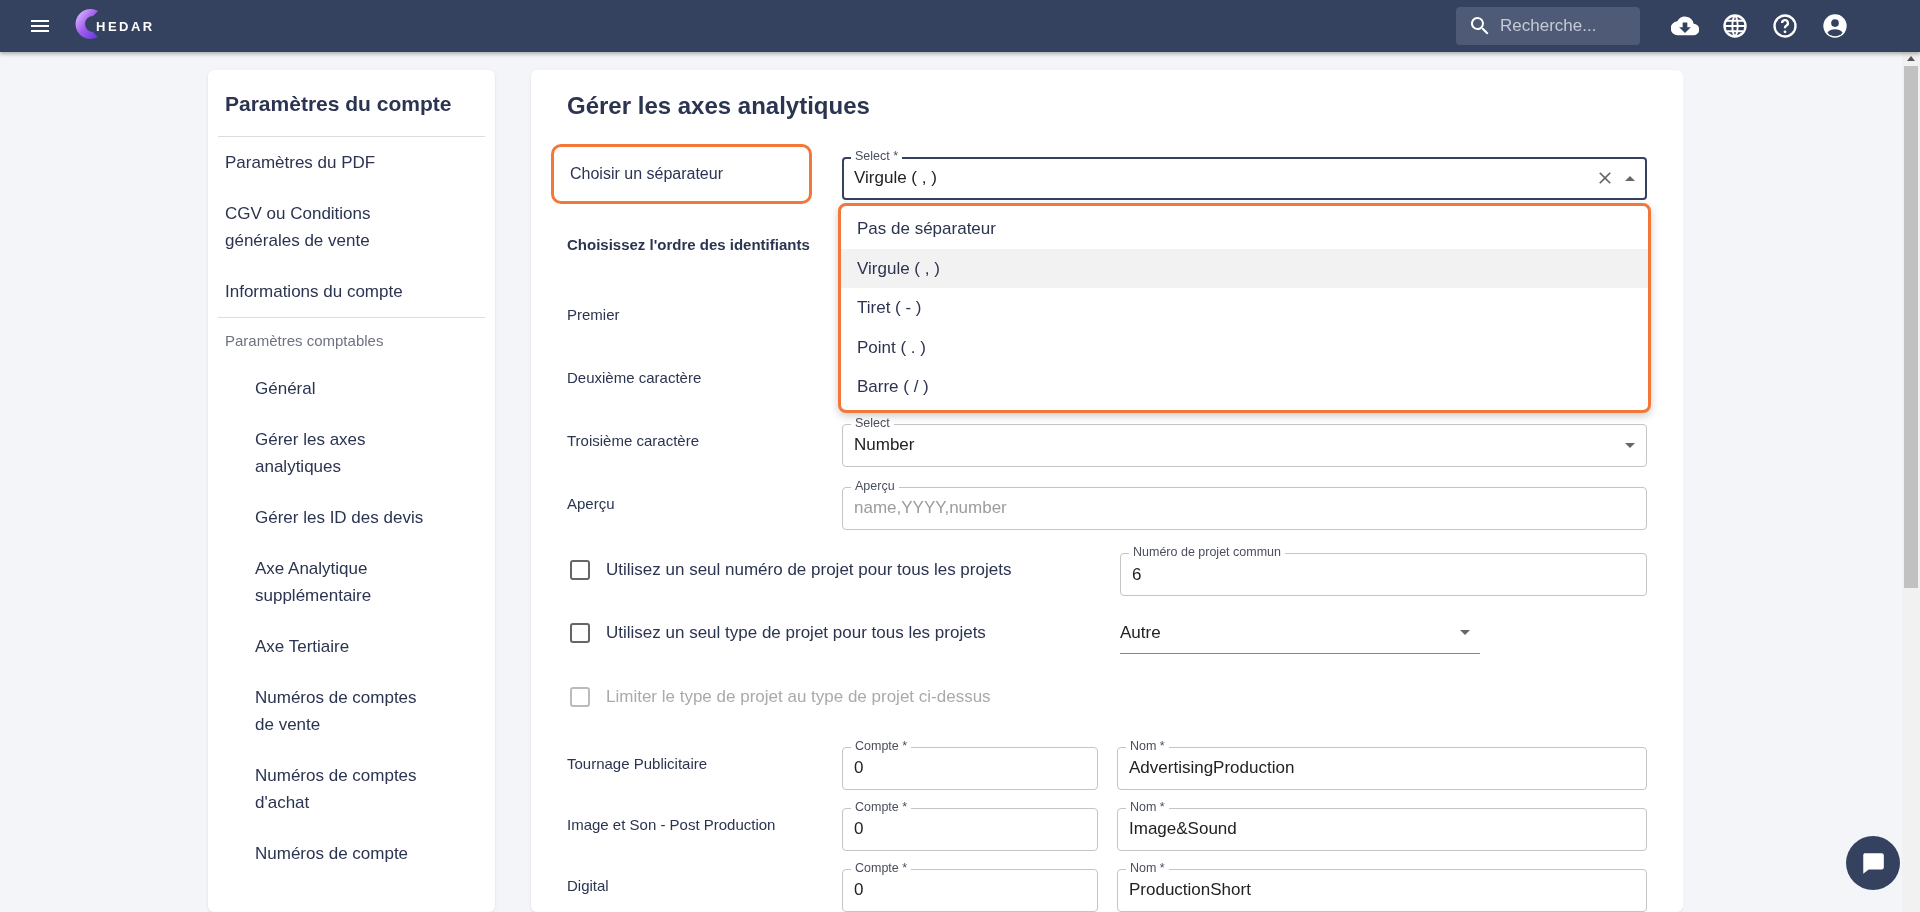 Image resolution: width=1920 pixels, height=912 pixels. I want to click on field-caption: Tournage Publicitaire, so click(638, 763).